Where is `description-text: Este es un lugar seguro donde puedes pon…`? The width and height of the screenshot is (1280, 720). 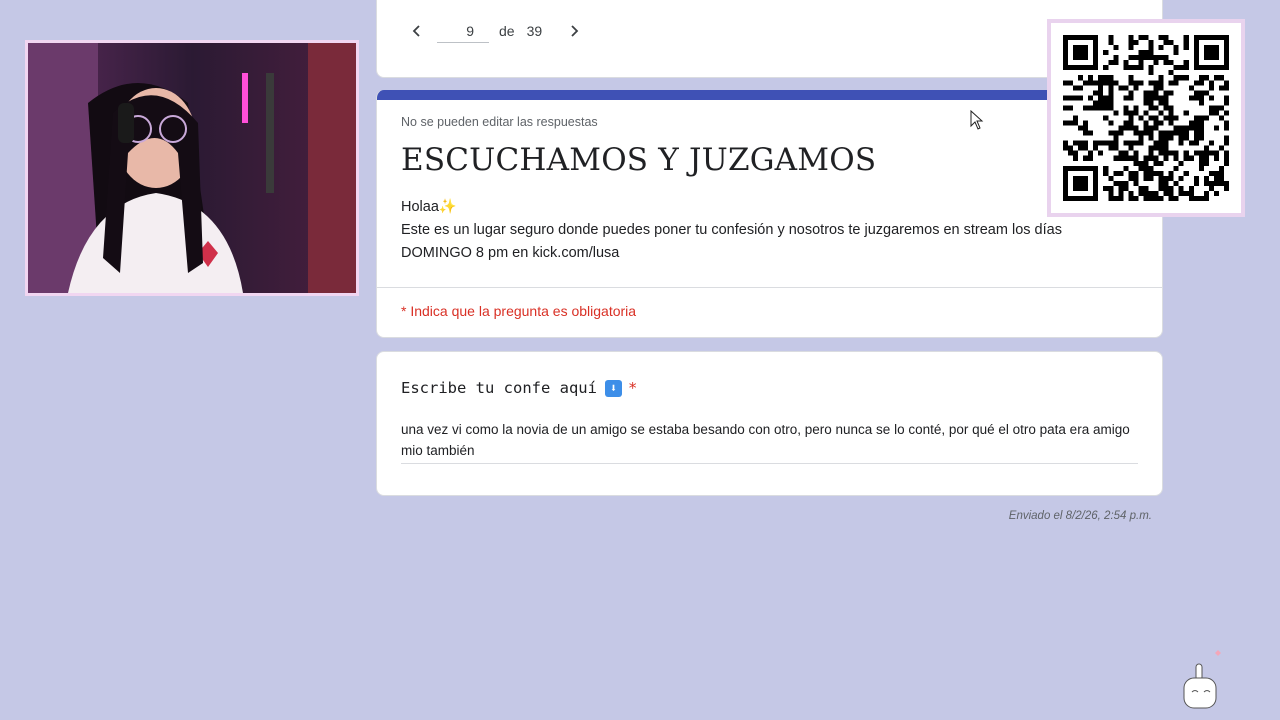 description-text: Este es un lugar seguro donde puedes pon… is located at coordinates (731, 241).